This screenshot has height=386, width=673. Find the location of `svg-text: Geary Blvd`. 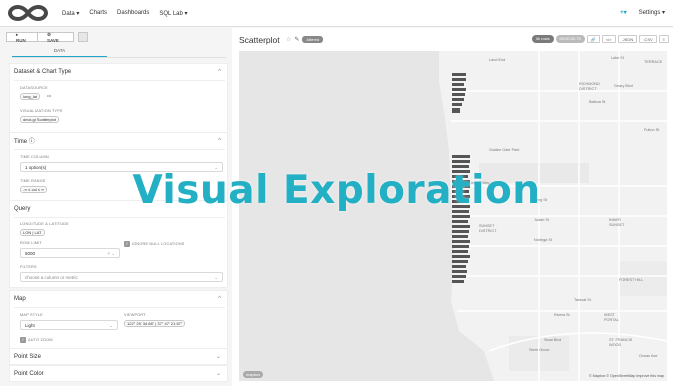

svg-text: Geary Blvd is located at coordinates (623, 86).